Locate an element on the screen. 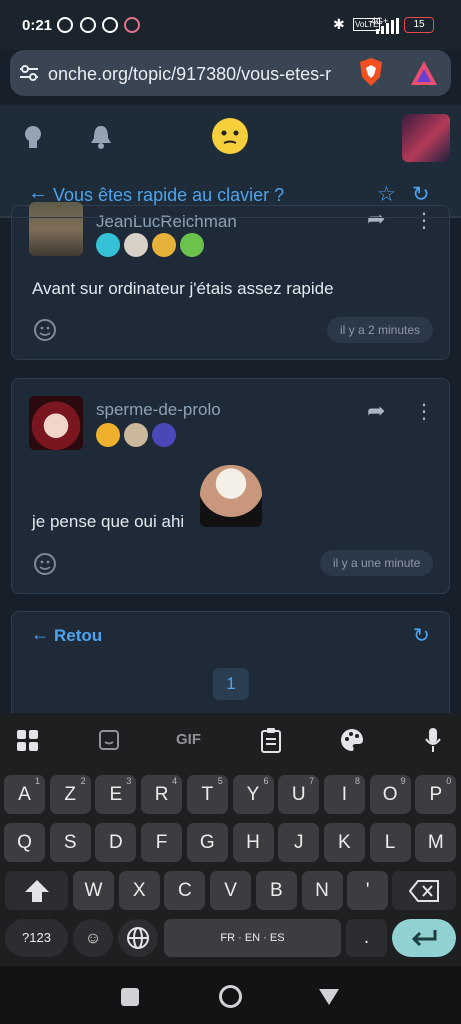  key-l: L is located at coordinates (390, 842).